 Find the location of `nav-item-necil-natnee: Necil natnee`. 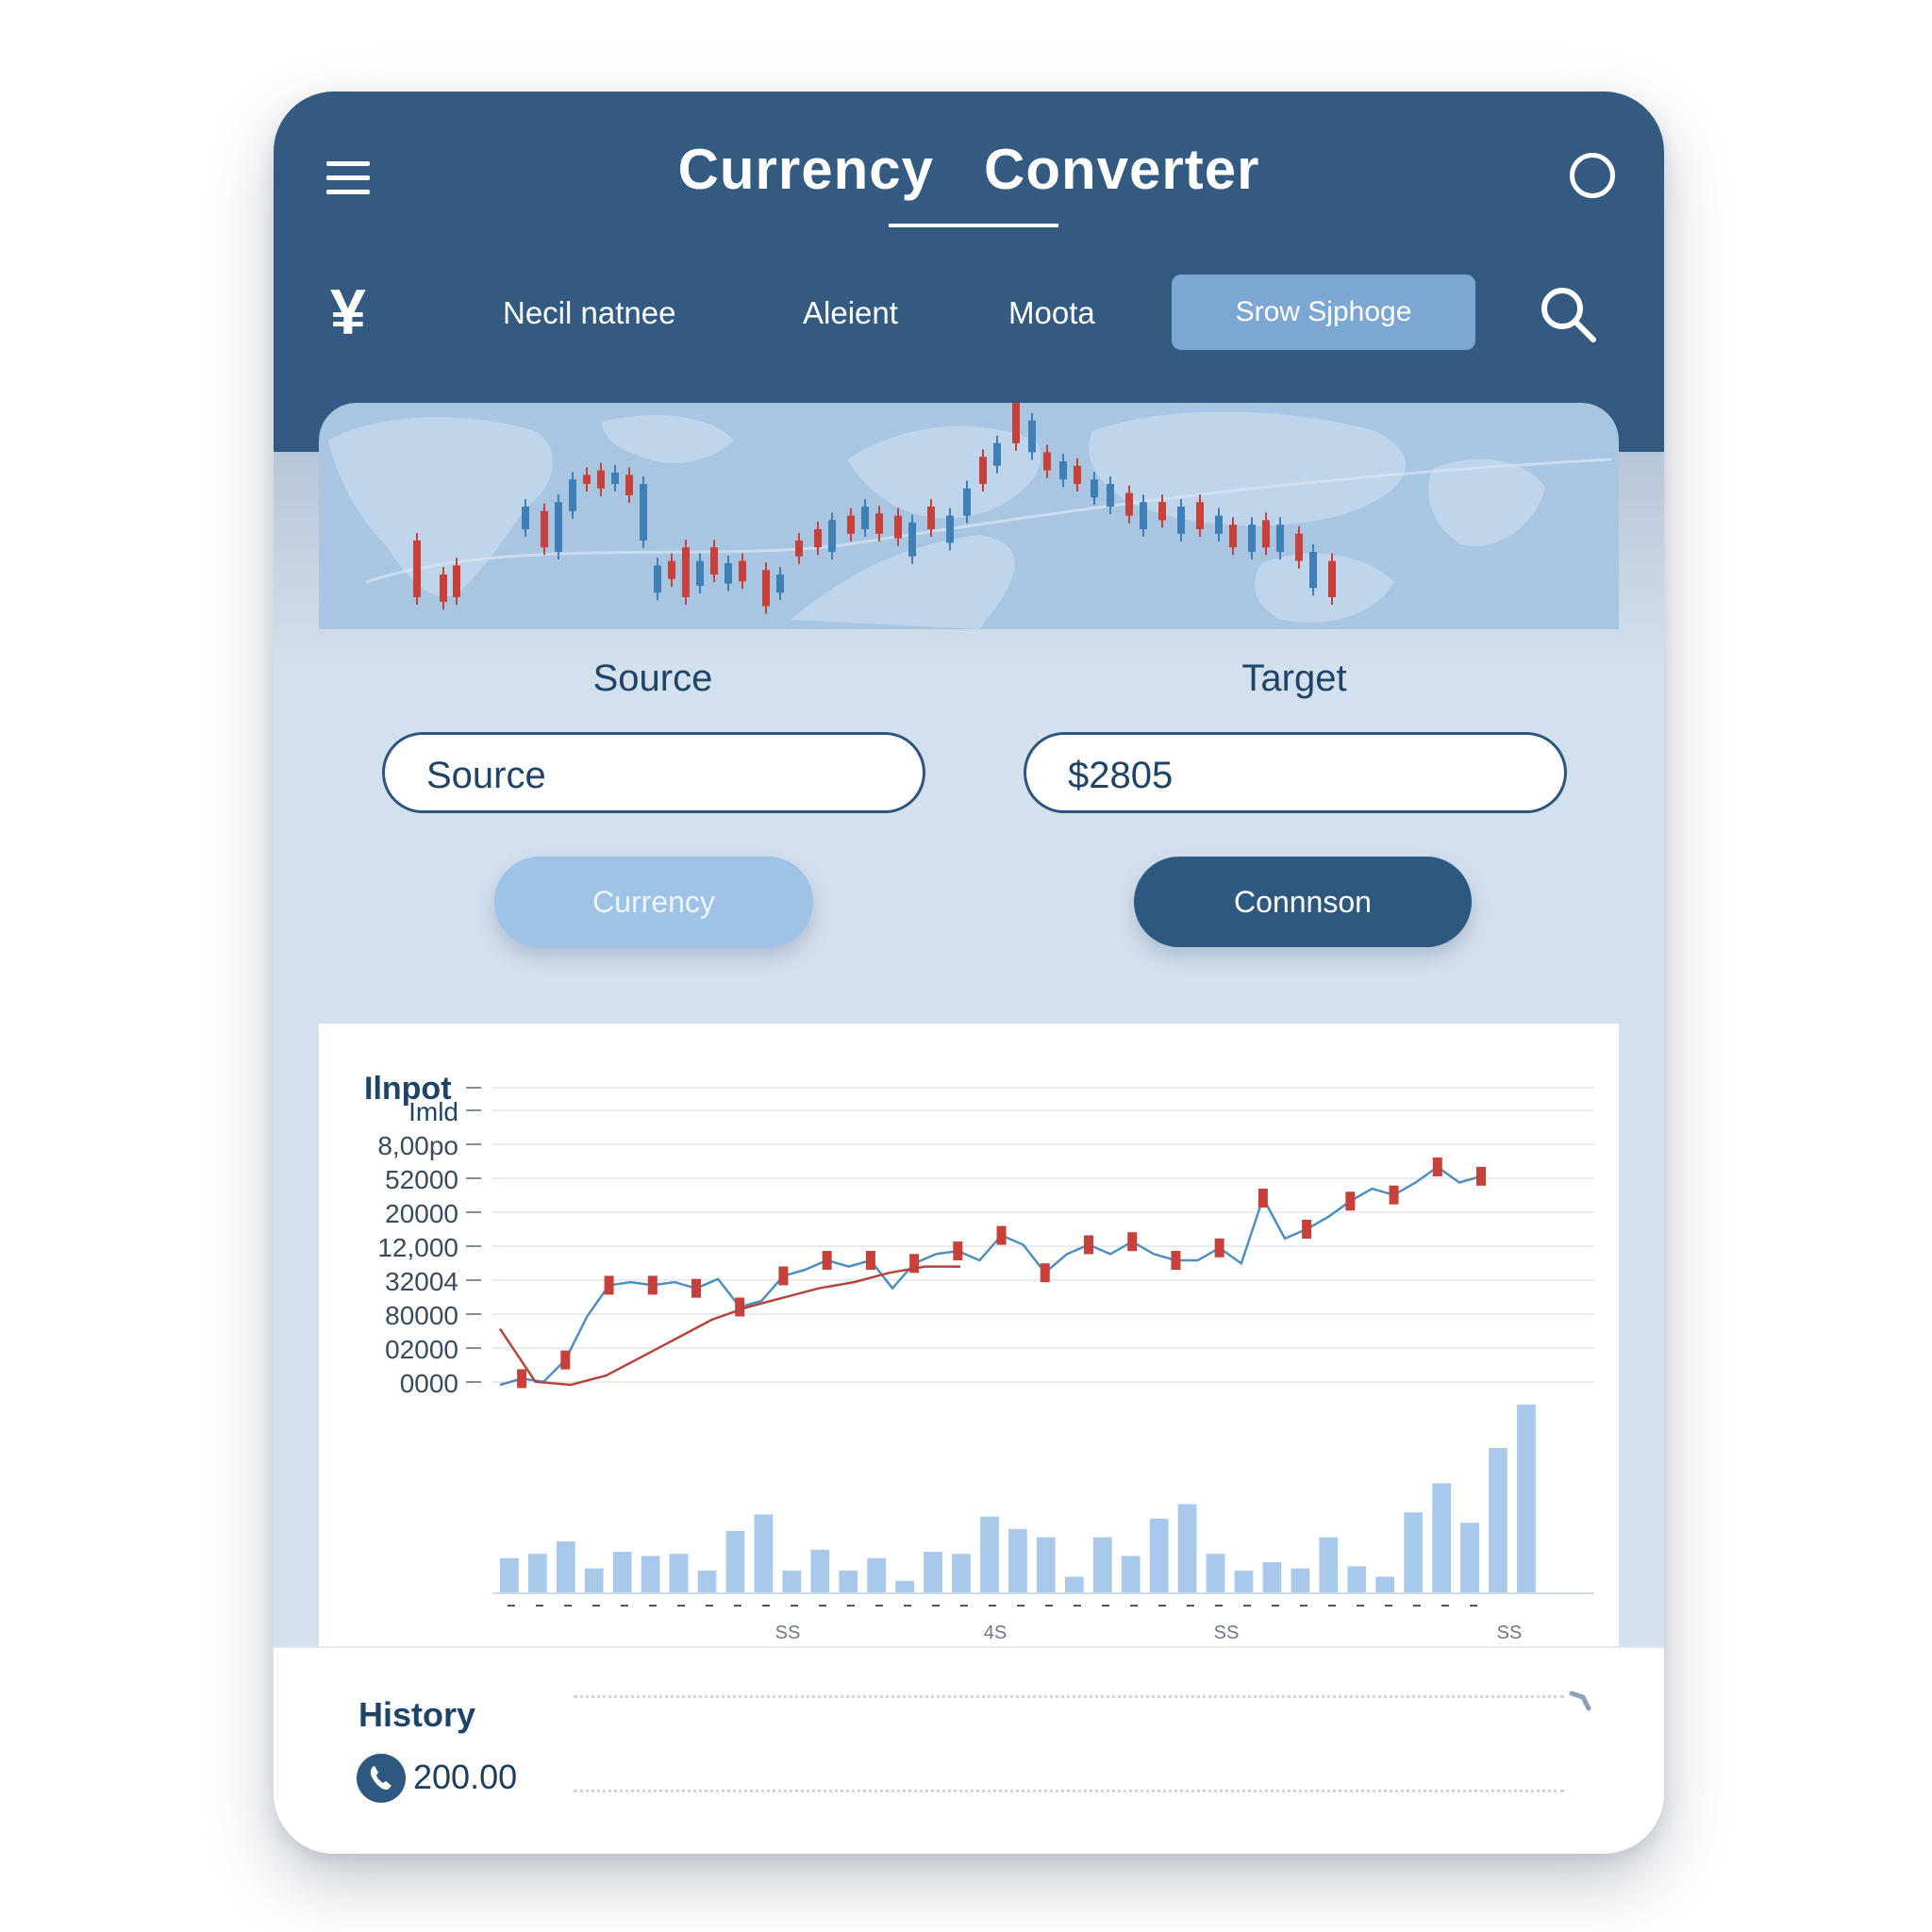

nav-item-necil-natnee: Necil natnee is located at coordinates (589, 313).